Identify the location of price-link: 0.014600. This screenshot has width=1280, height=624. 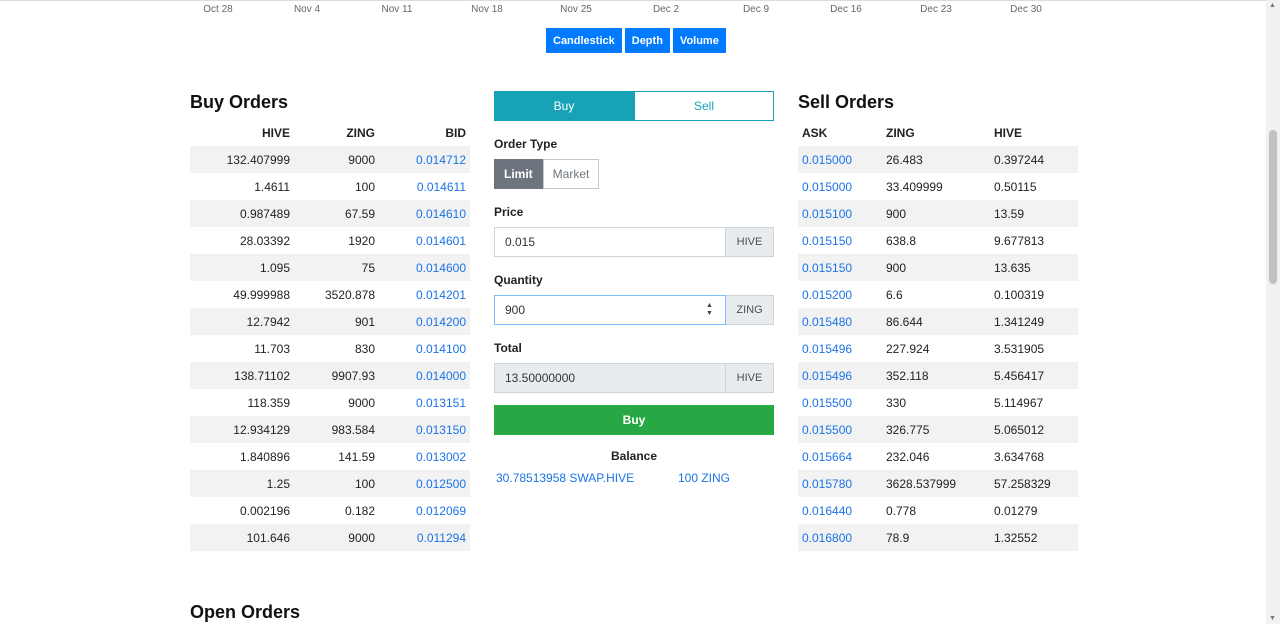
(420, 268).